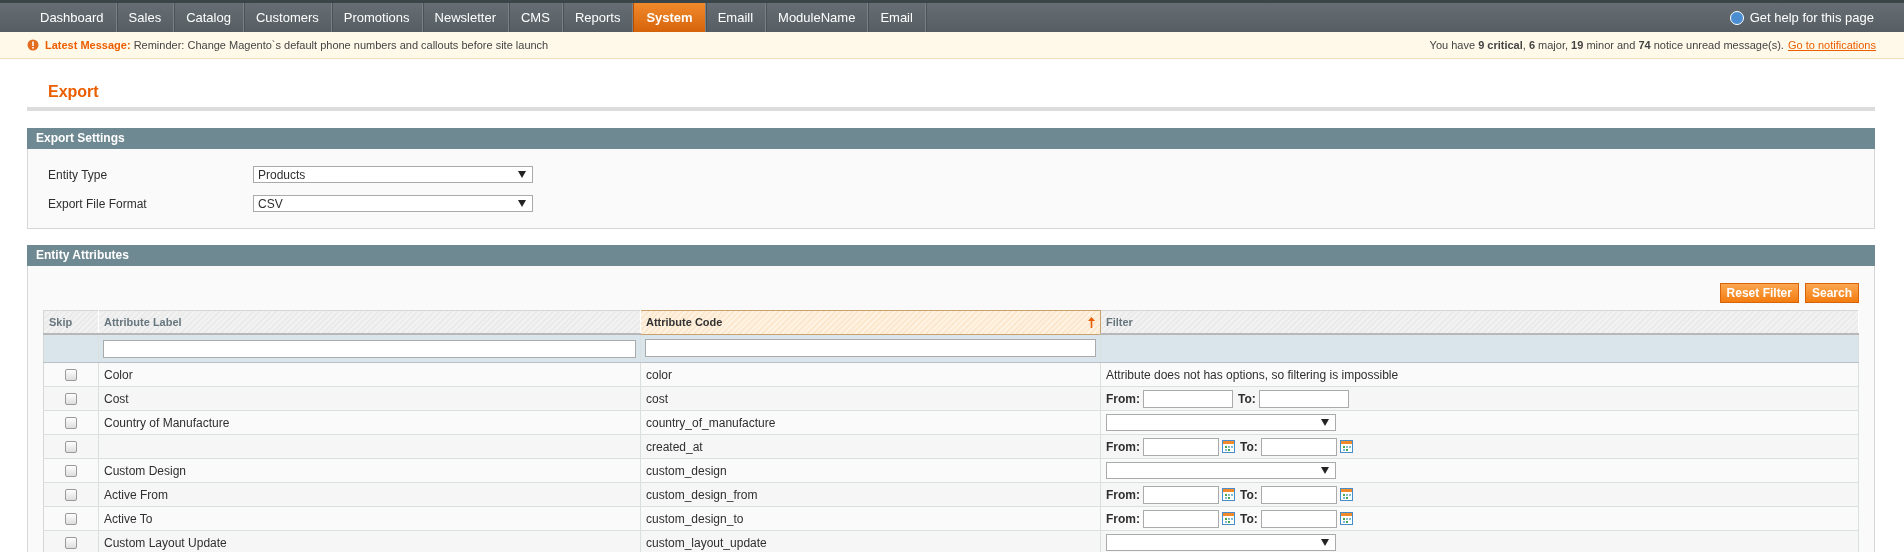 This screenshot has height=552, width=1904. Describe the element at coordinates (669, 17) in the screenshot. I see `nav-tab: System` at that location.